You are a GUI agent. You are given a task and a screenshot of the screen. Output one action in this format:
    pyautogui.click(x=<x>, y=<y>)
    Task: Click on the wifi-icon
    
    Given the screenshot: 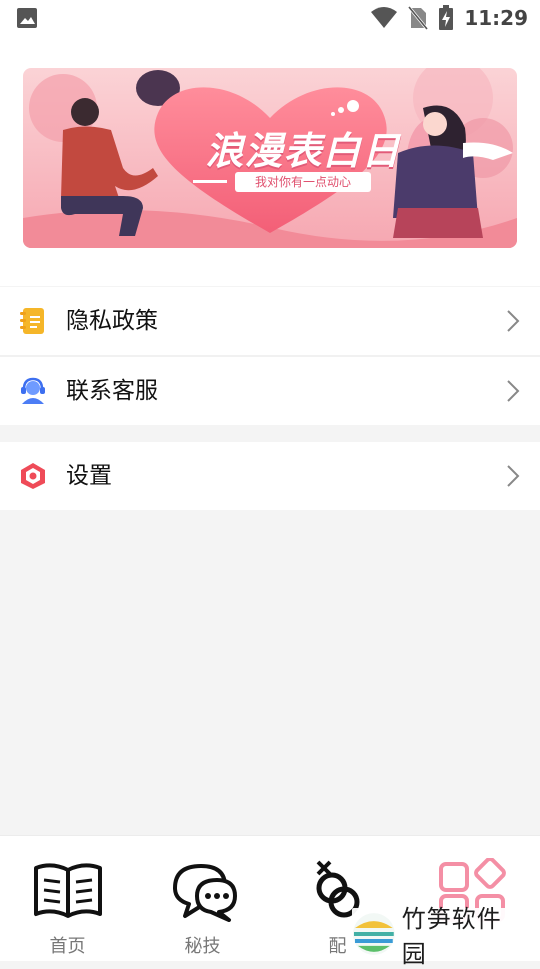 What is the action you would take?
    pyautogui.click(x=384, y=17)
    